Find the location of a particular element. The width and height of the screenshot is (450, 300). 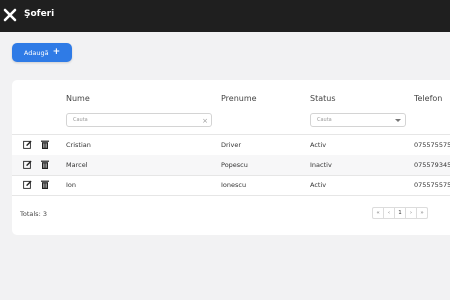

cell-nume: Marcel is located at coordinates (77, 165).